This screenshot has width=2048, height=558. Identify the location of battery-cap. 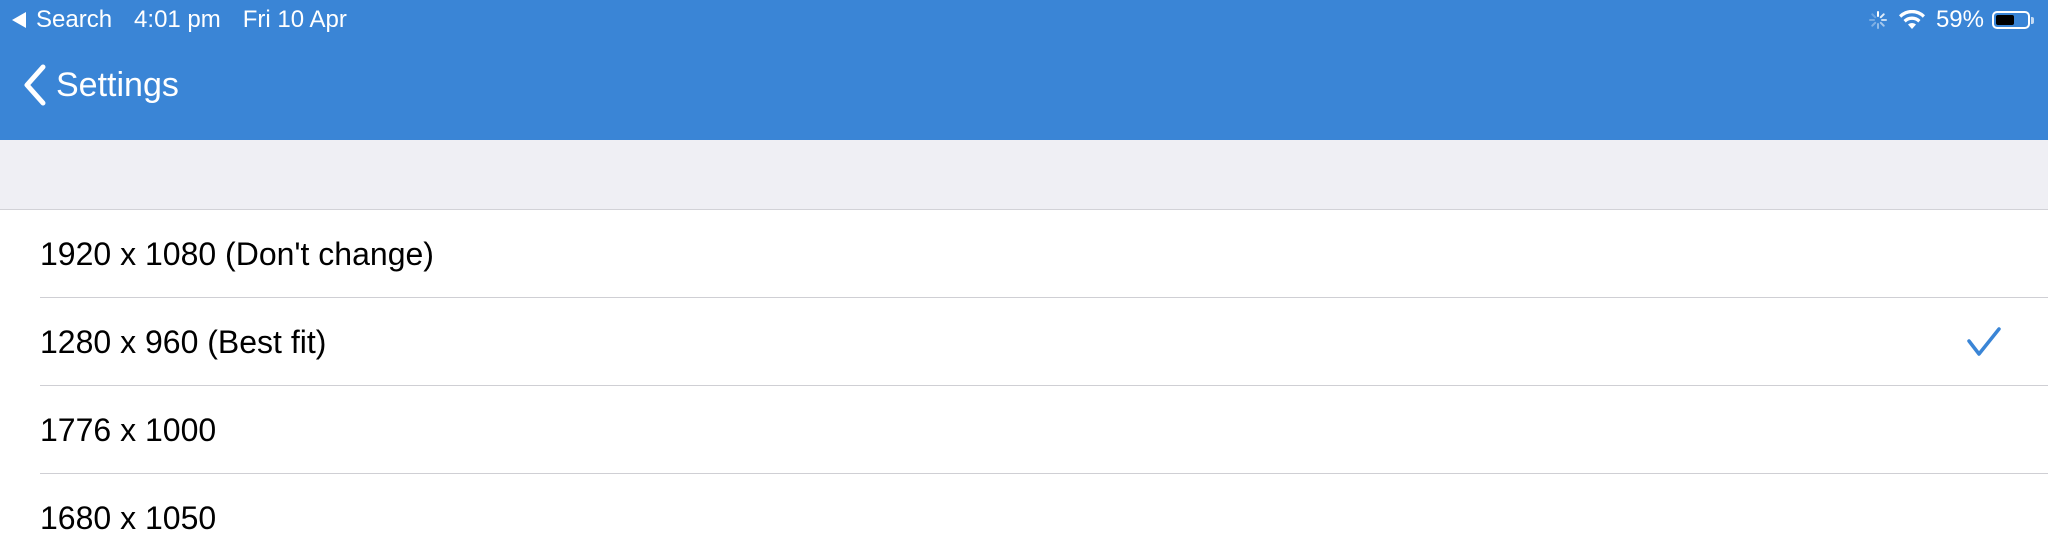
(2032, 20).